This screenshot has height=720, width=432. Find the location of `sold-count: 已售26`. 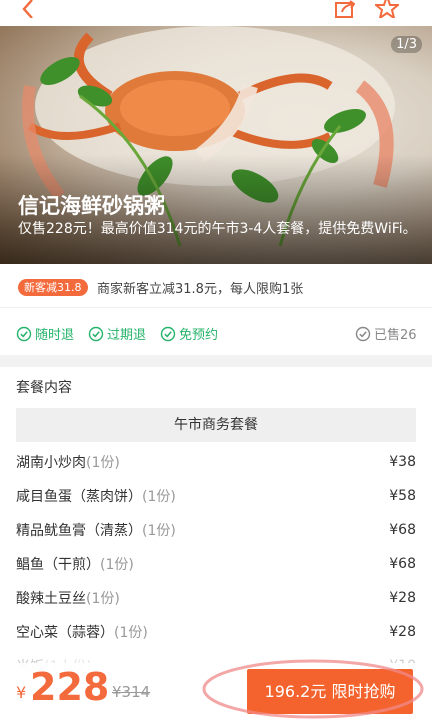

sold-count: 已售26 is located at coordinates (386, 333).